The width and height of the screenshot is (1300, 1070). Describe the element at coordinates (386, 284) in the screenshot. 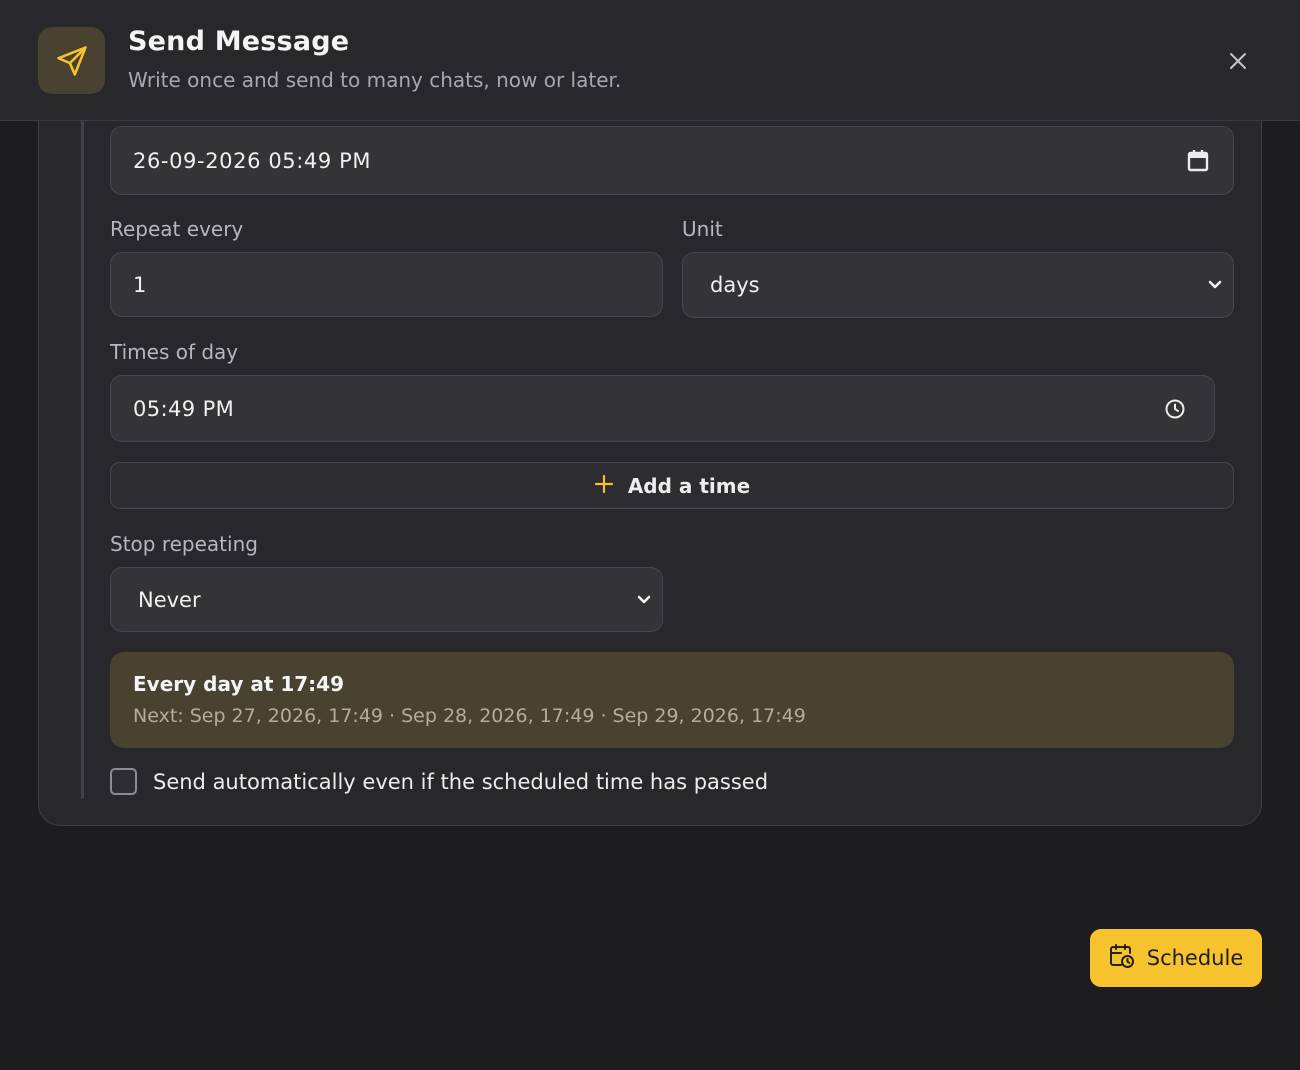

I see `repeat-every-input: 1` at that location.